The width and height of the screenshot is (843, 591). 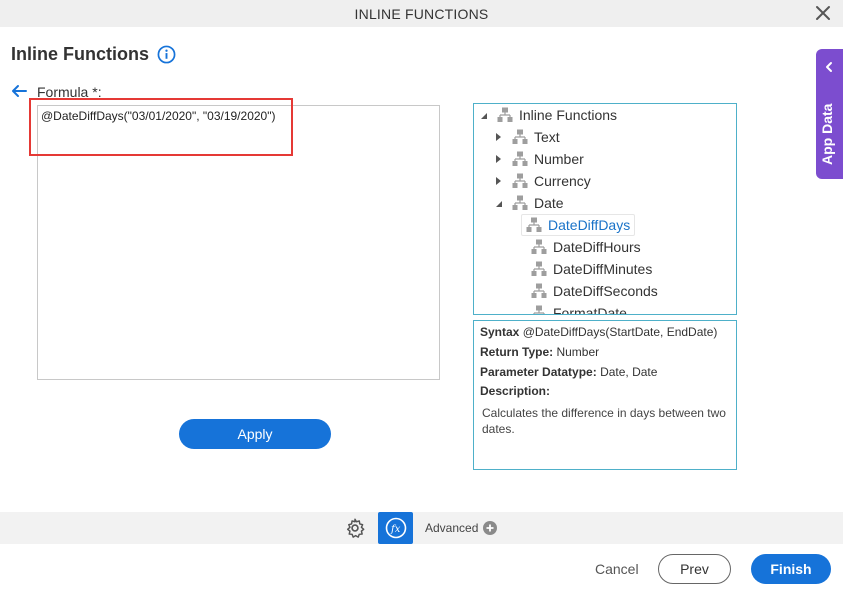 I want to click on fx-icon: fx, so click(x=395, y=528).